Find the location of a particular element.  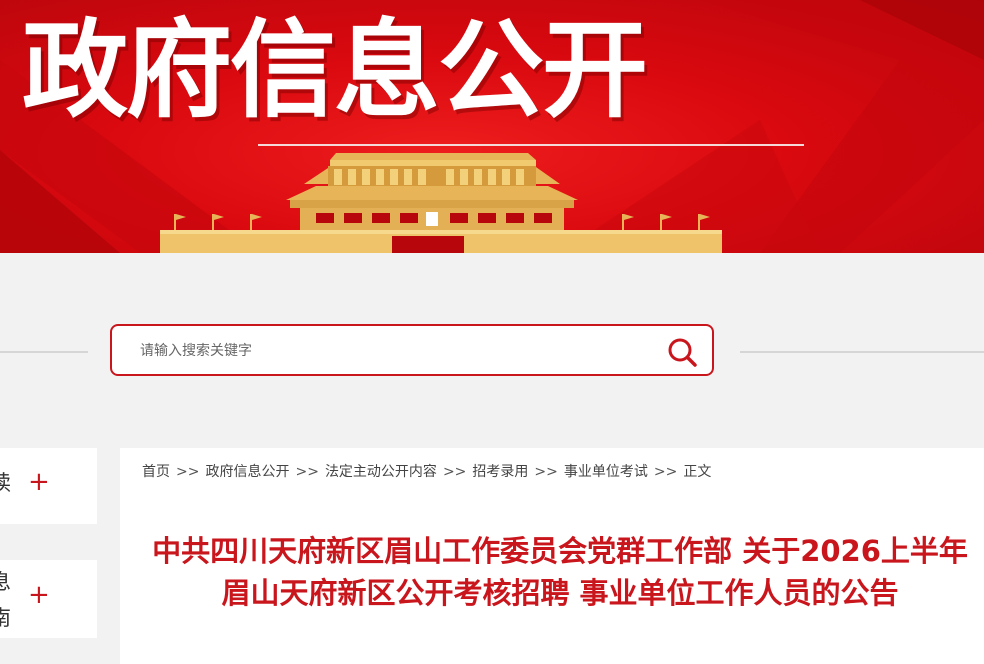

search-button is located at coordinates (682, 352).